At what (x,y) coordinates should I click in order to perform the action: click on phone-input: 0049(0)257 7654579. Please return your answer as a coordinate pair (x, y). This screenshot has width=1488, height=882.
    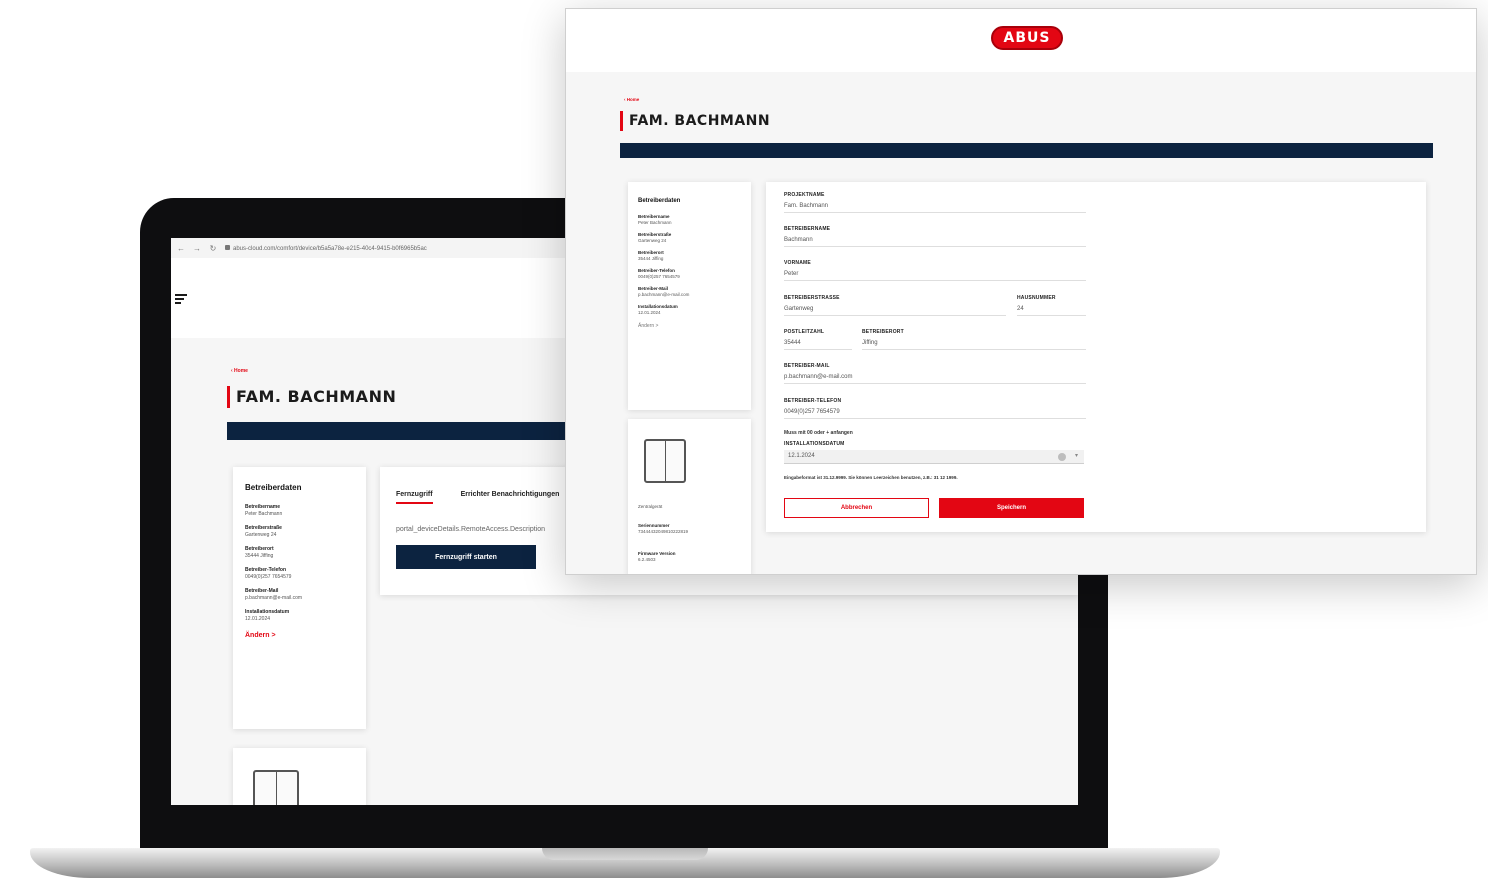
    Looking at the image, I should click on (935, 414).